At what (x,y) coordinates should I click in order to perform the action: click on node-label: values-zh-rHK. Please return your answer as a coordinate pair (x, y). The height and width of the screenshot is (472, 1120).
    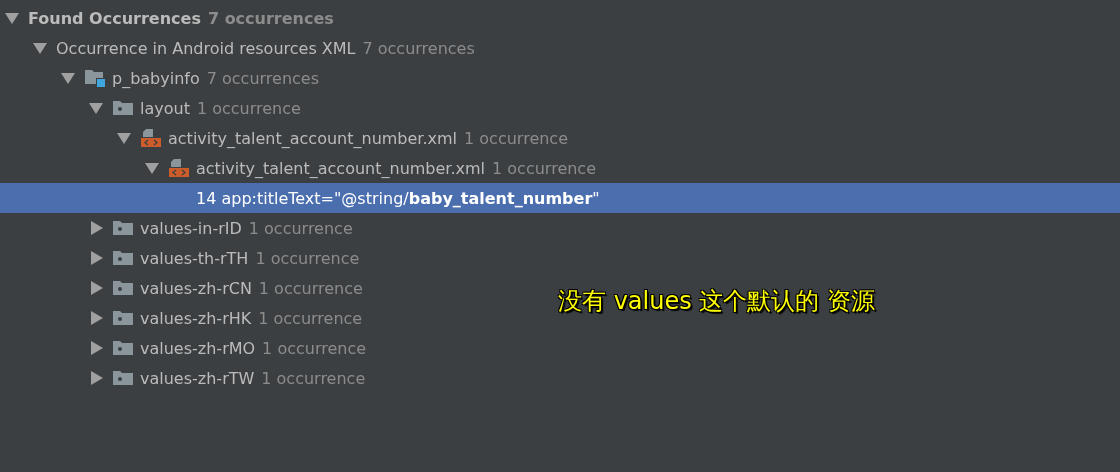
    Looking at the image, I should click on (196, 318).